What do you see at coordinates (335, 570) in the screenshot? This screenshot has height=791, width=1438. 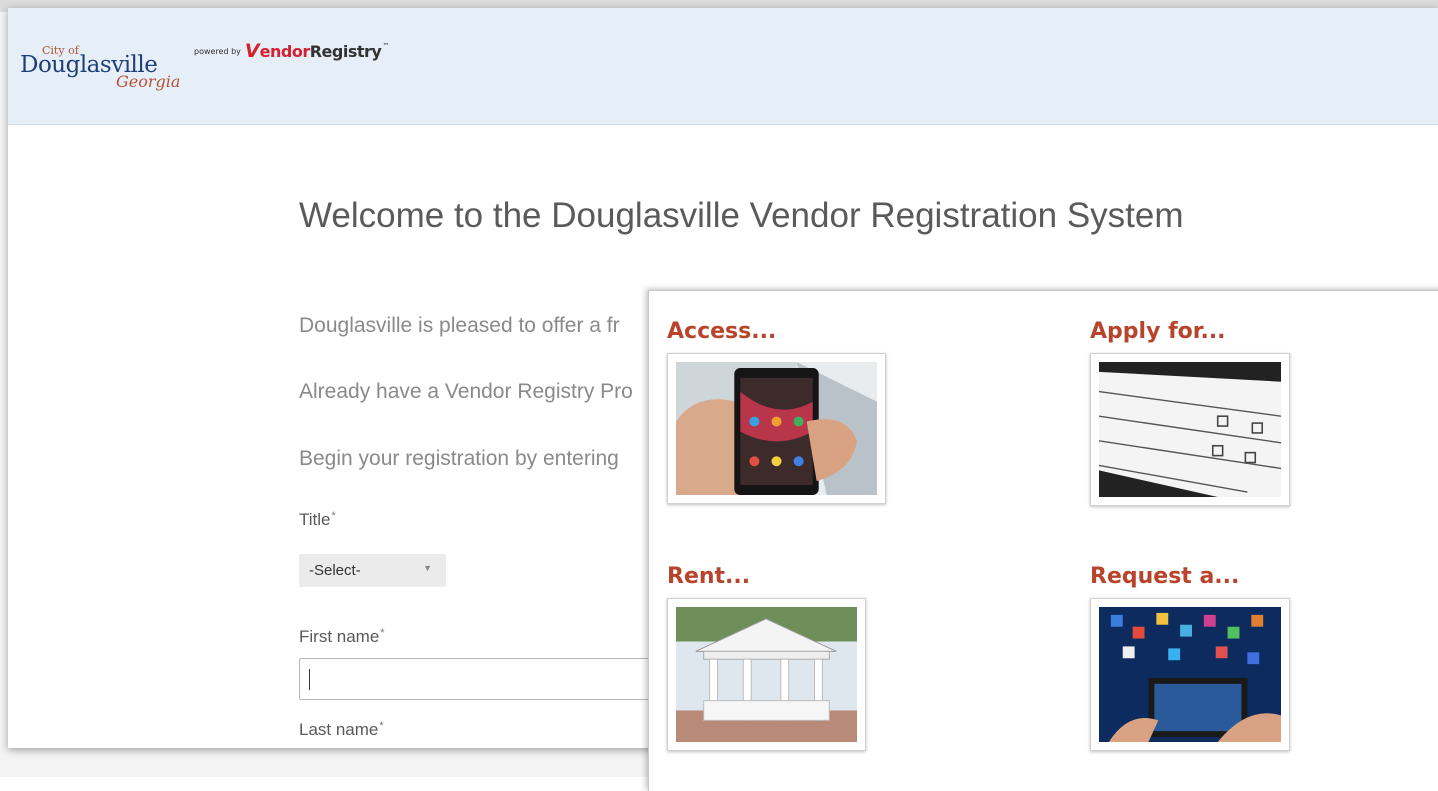 I see `title-select-value: -Select-` at bounding box center [335, 570].